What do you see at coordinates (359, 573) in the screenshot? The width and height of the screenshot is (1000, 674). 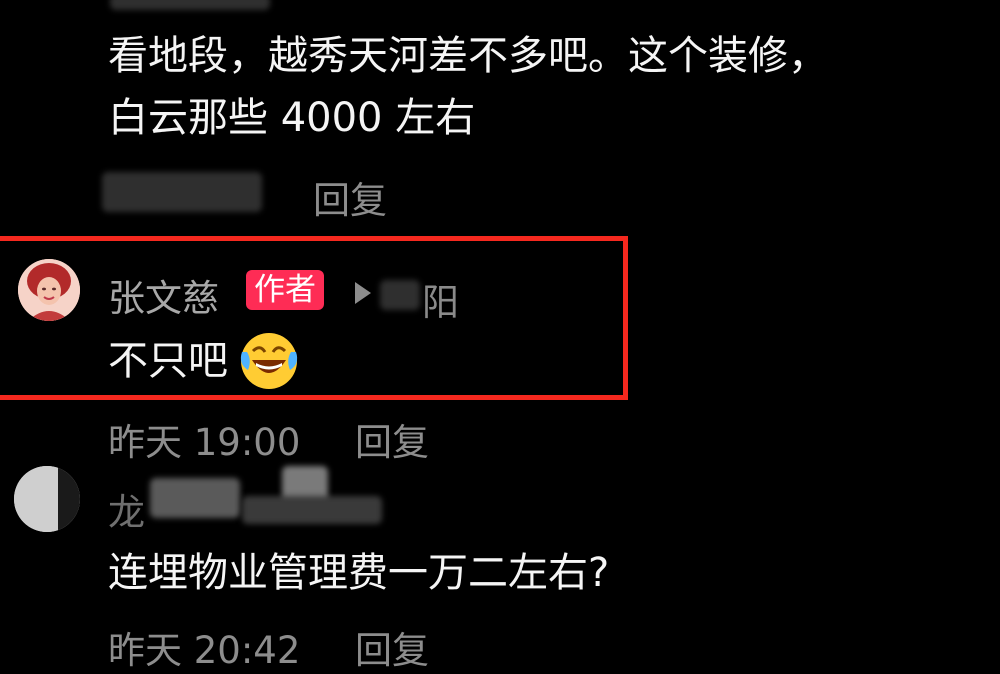 I see `comment-text: 连埋物业管理费一万二左右?` at bounding box center [359, 573].